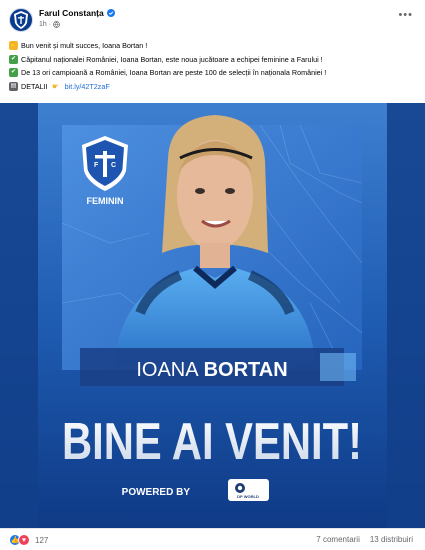  I want to click on sponsor-logo-mark-inner, so click(240, 488).